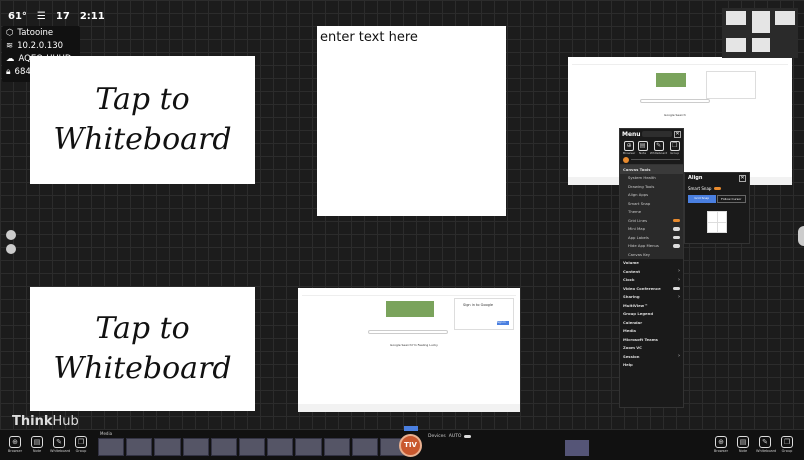 The height and width of the screenshot is (460, 804). Describe the element at coordinates (468, 436) in the screenshot. I see `auto-toggle` at that location.